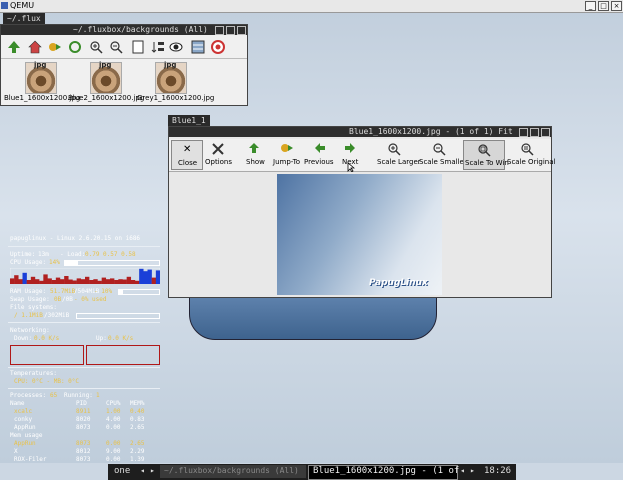 This screenshot has width=623, height=480. Describe the element at coordinates (545, 132) in the screenshot. I see `viewer-close-button` at that location.